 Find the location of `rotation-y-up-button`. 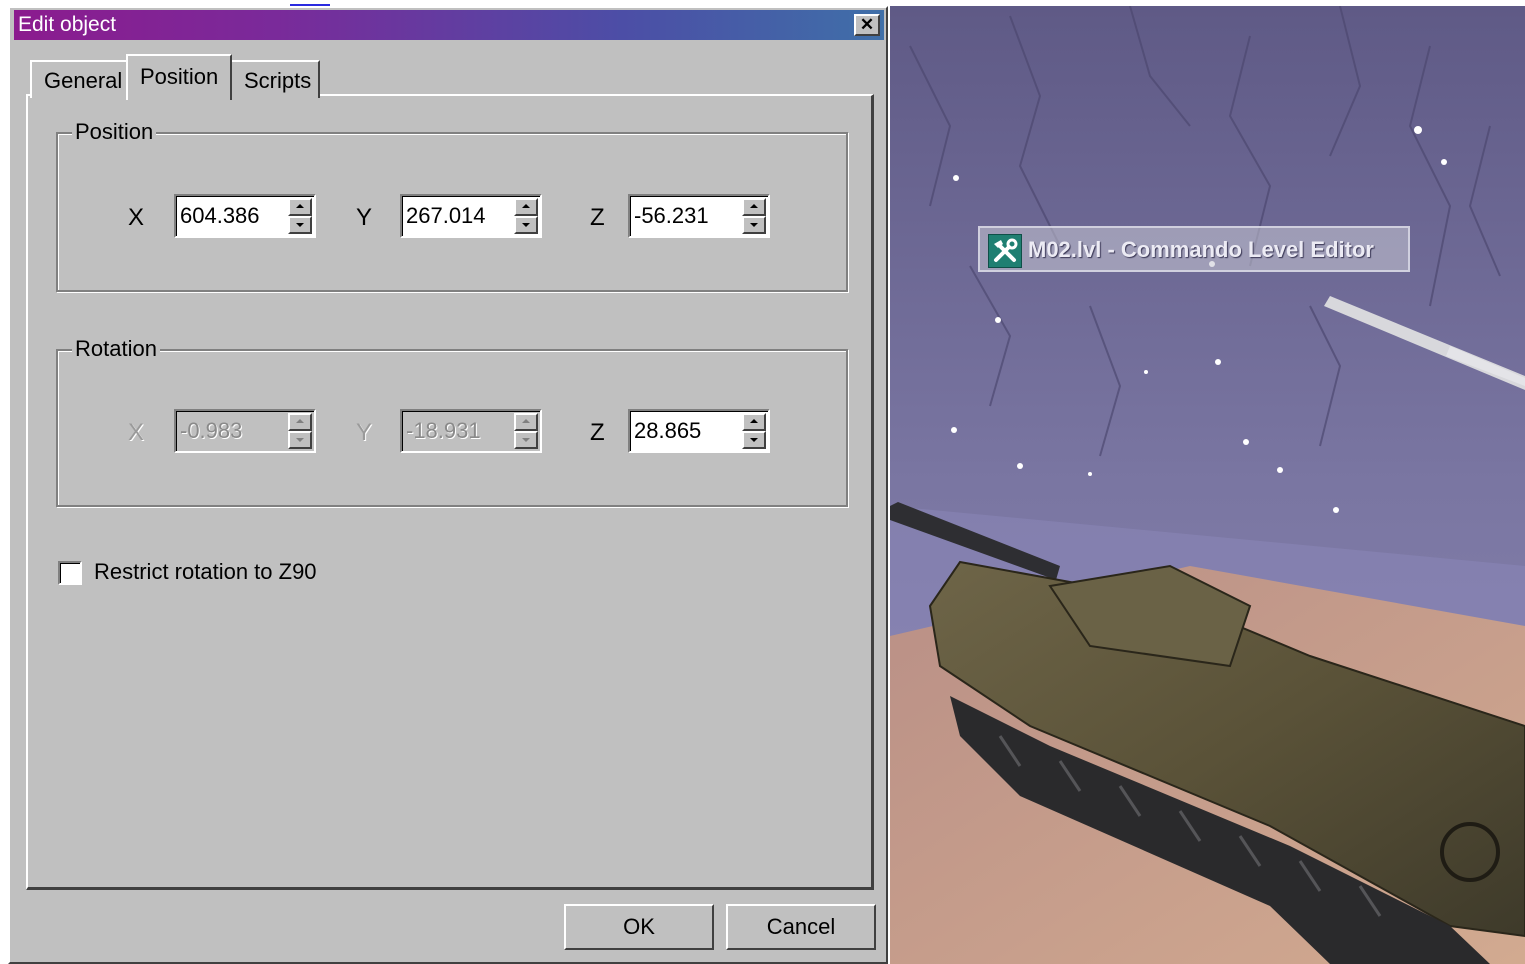

rotation-y-up-button is located at coordinates (526, 422).